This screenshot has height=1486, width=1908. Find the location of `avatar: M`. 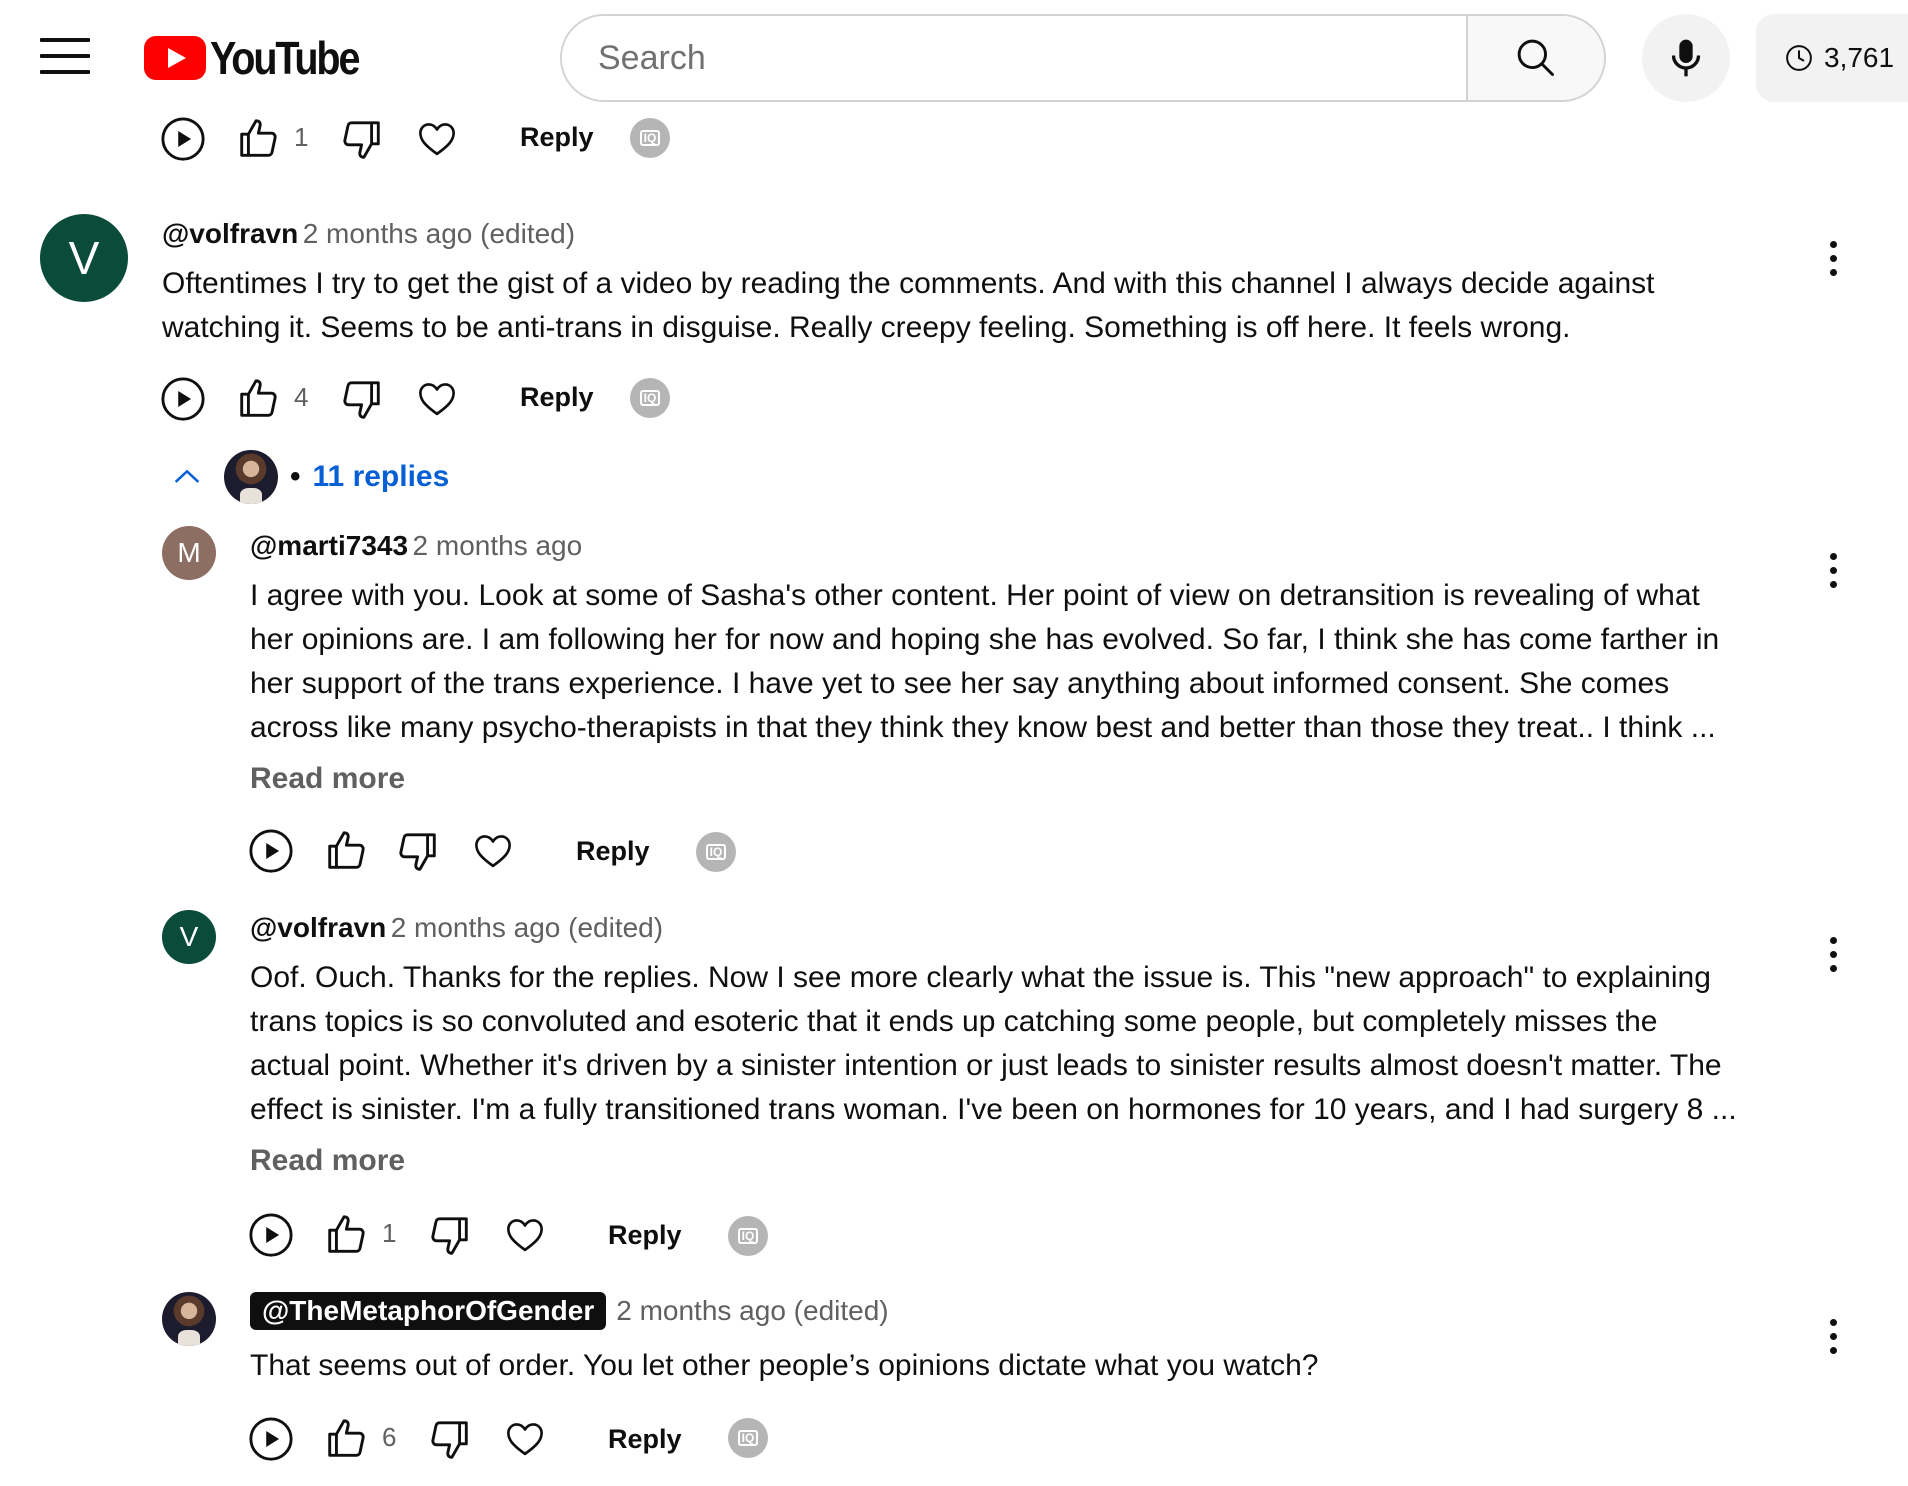

avatar: M is located at coordinates (189, 553).